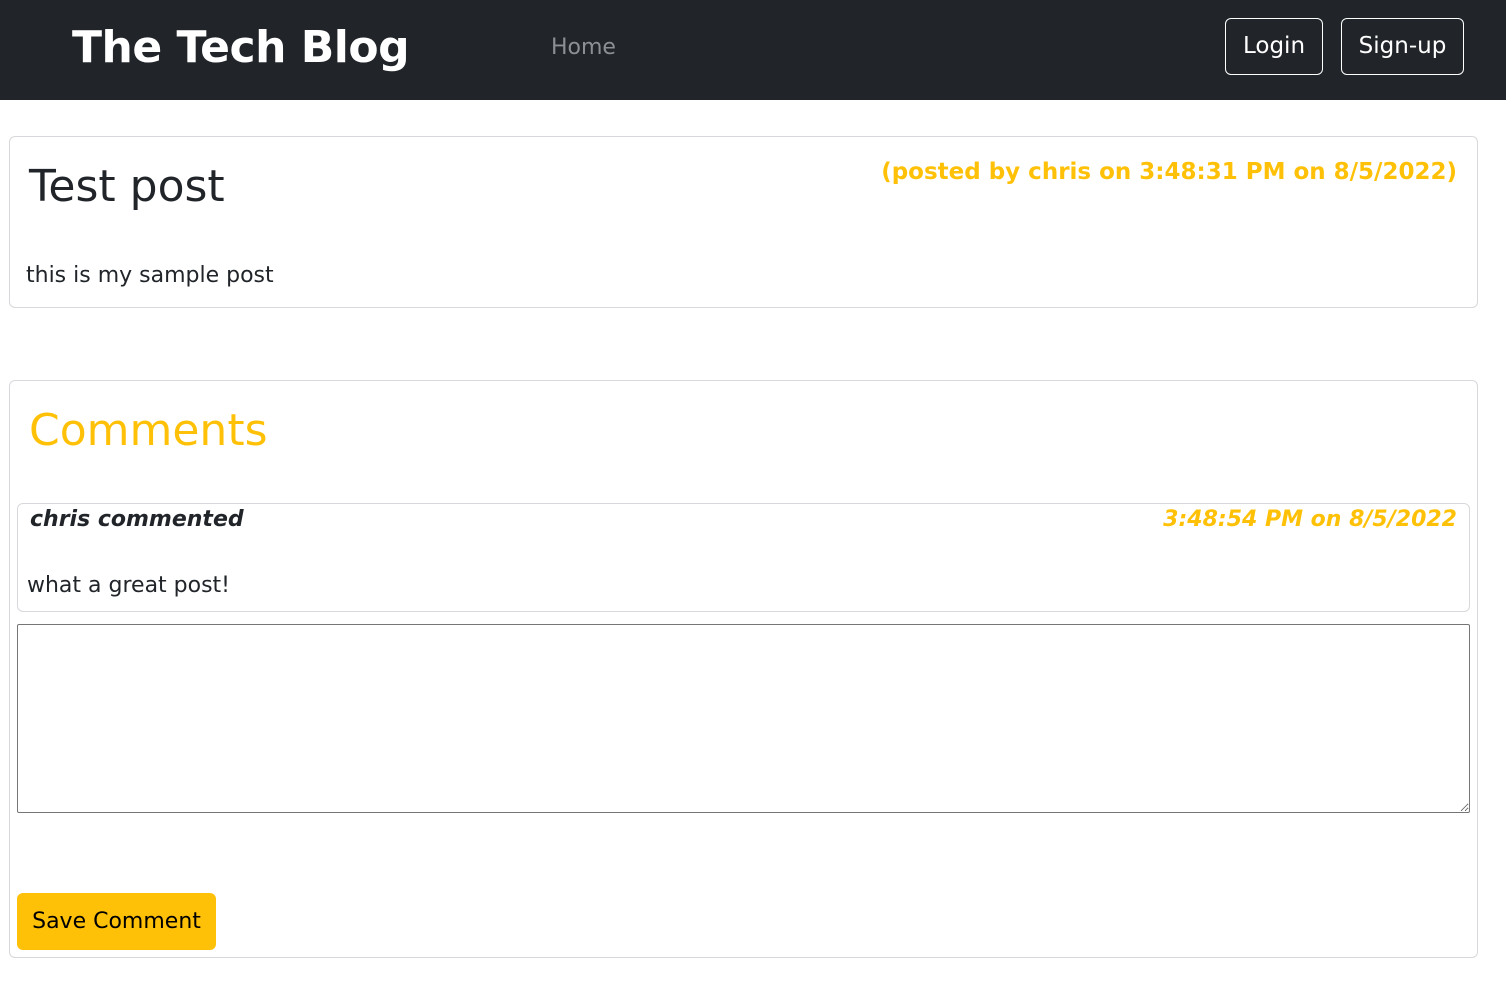 Image resolution: width=1506 pixels, height=984 pixels. Describe the element at coordinates (137, 519) in the screenshot. I see `comment-author: chris commented` at that location.